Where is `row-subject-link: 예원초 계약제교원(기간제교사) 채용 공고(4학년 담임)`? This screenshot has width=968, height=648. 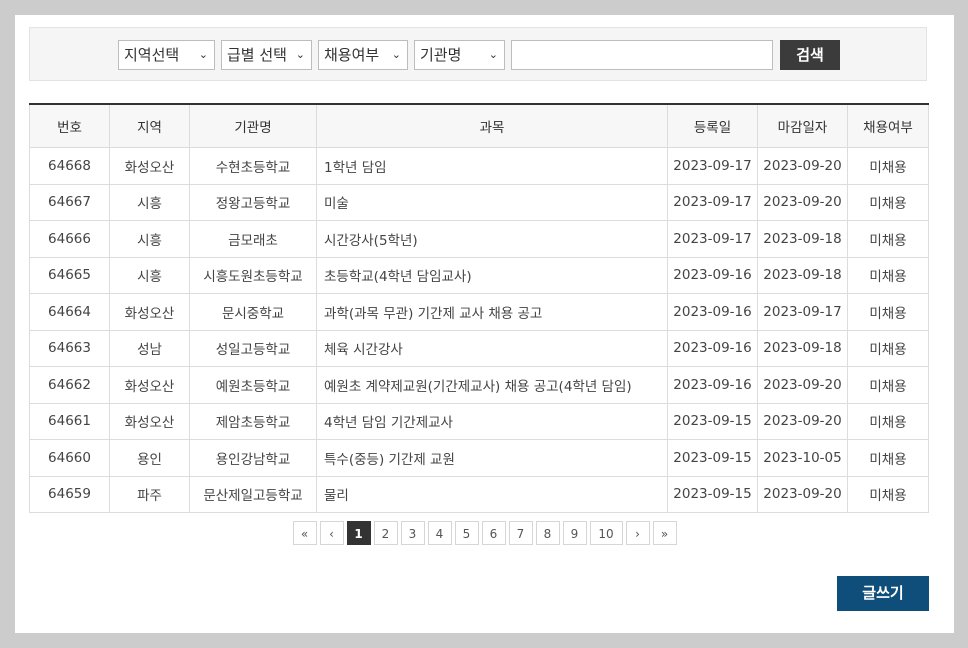
row-subject-link: 예원초 계약제교원(기간제교사) 채용 공고(4학년 담임) is located at coordinates (492, 385).